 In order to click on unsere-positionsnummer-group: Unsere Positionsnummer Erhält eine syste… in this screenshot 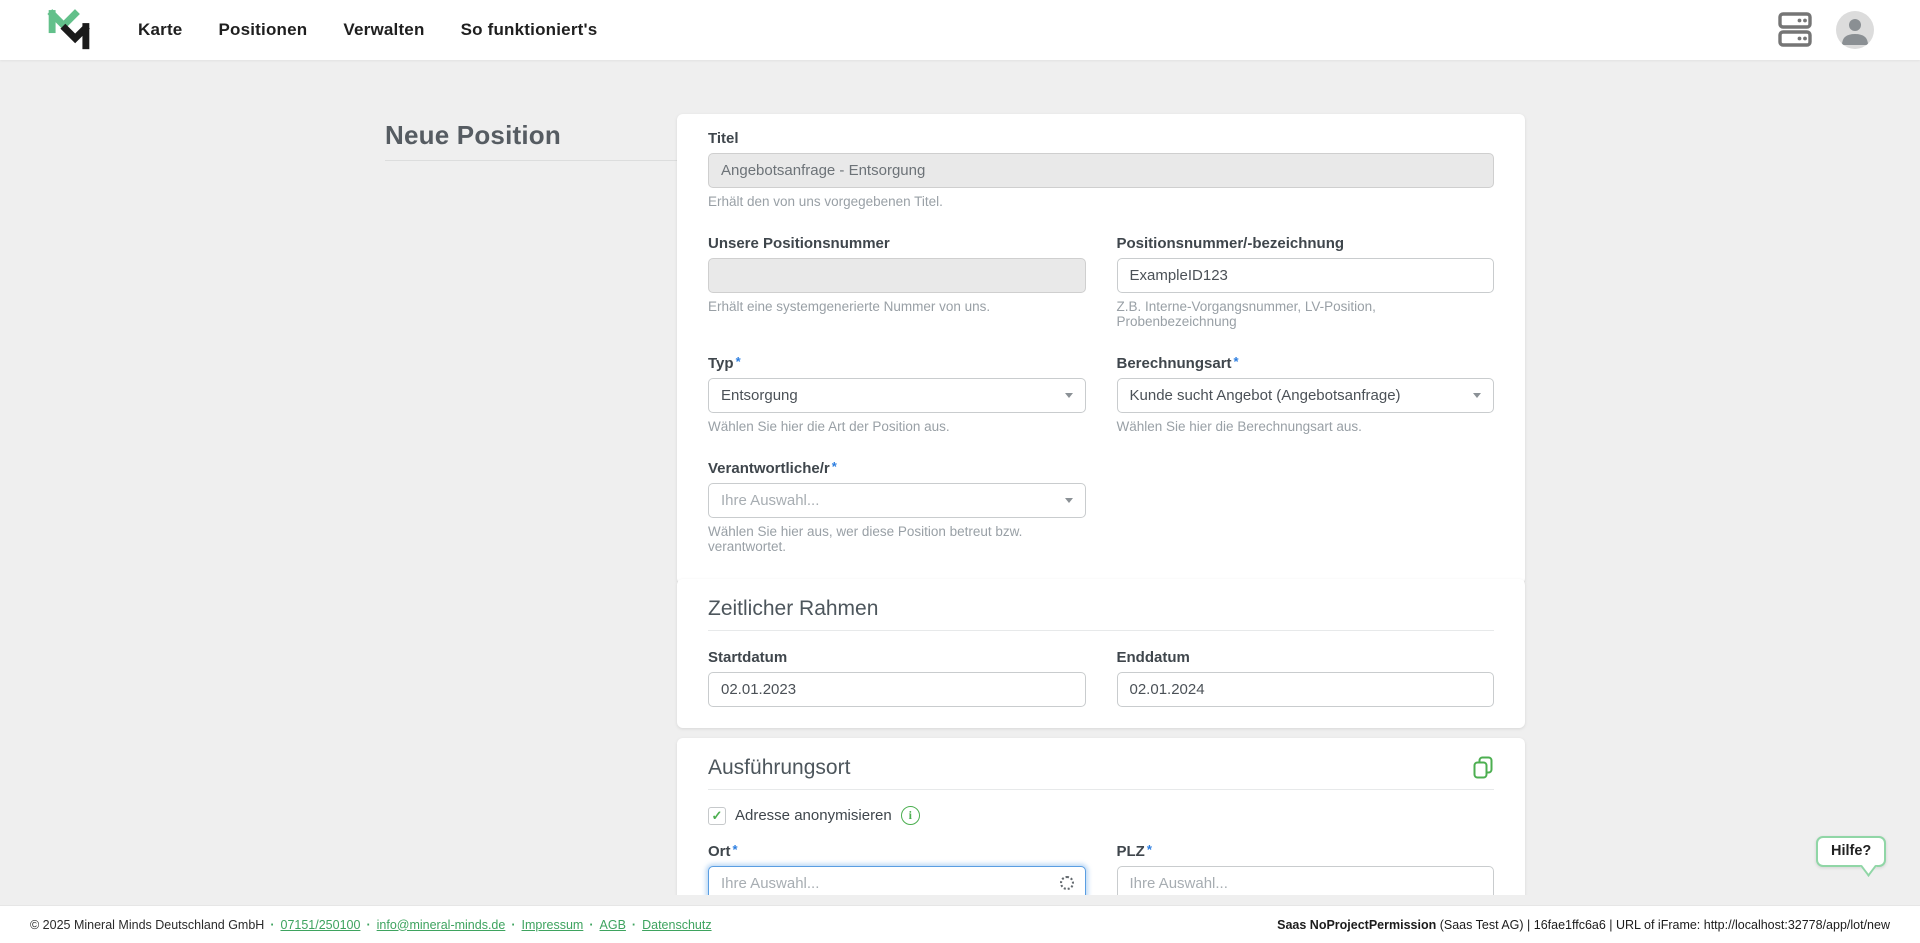, I will do `click(897, 282)`.